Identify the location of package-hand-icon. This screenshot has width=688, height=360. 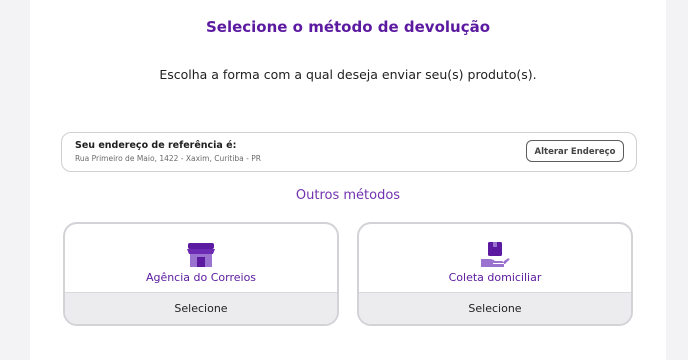
(495, 255).